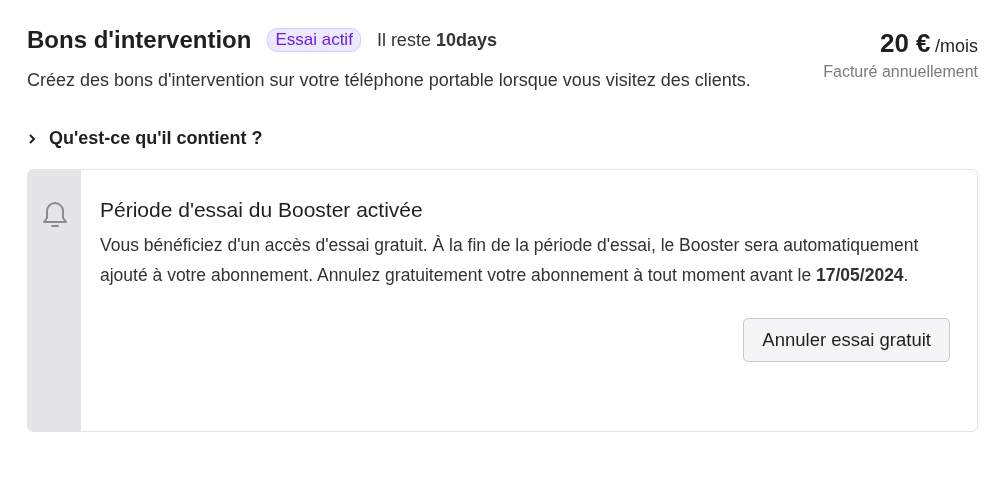  Describe the element at coordinates (905, 43) in the screenshot. I see `price-amount: 20 €` at that location.